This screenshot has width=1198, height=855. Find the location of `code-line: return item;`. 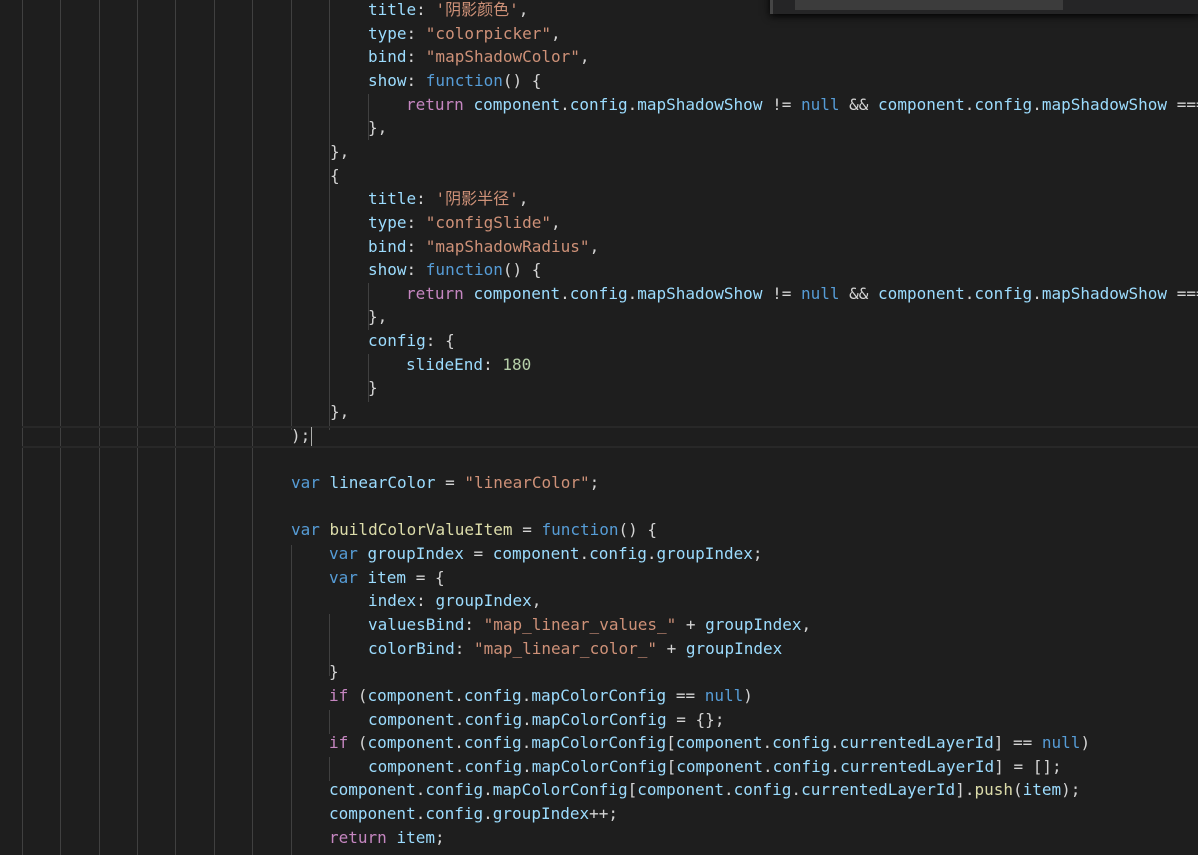

code-line: return item; is located at coordinates (387, 837).